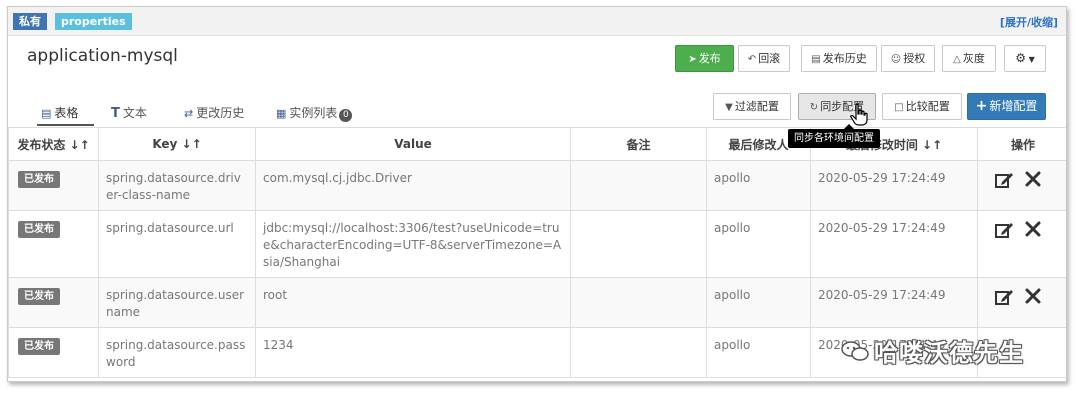 This screenshot has height=394, width=1080. What do you see at coordinates (1029, 22) in the screenshot?
I see `expand-collapse-link: [展开/收缩]` at bounding box center [1029, 22].